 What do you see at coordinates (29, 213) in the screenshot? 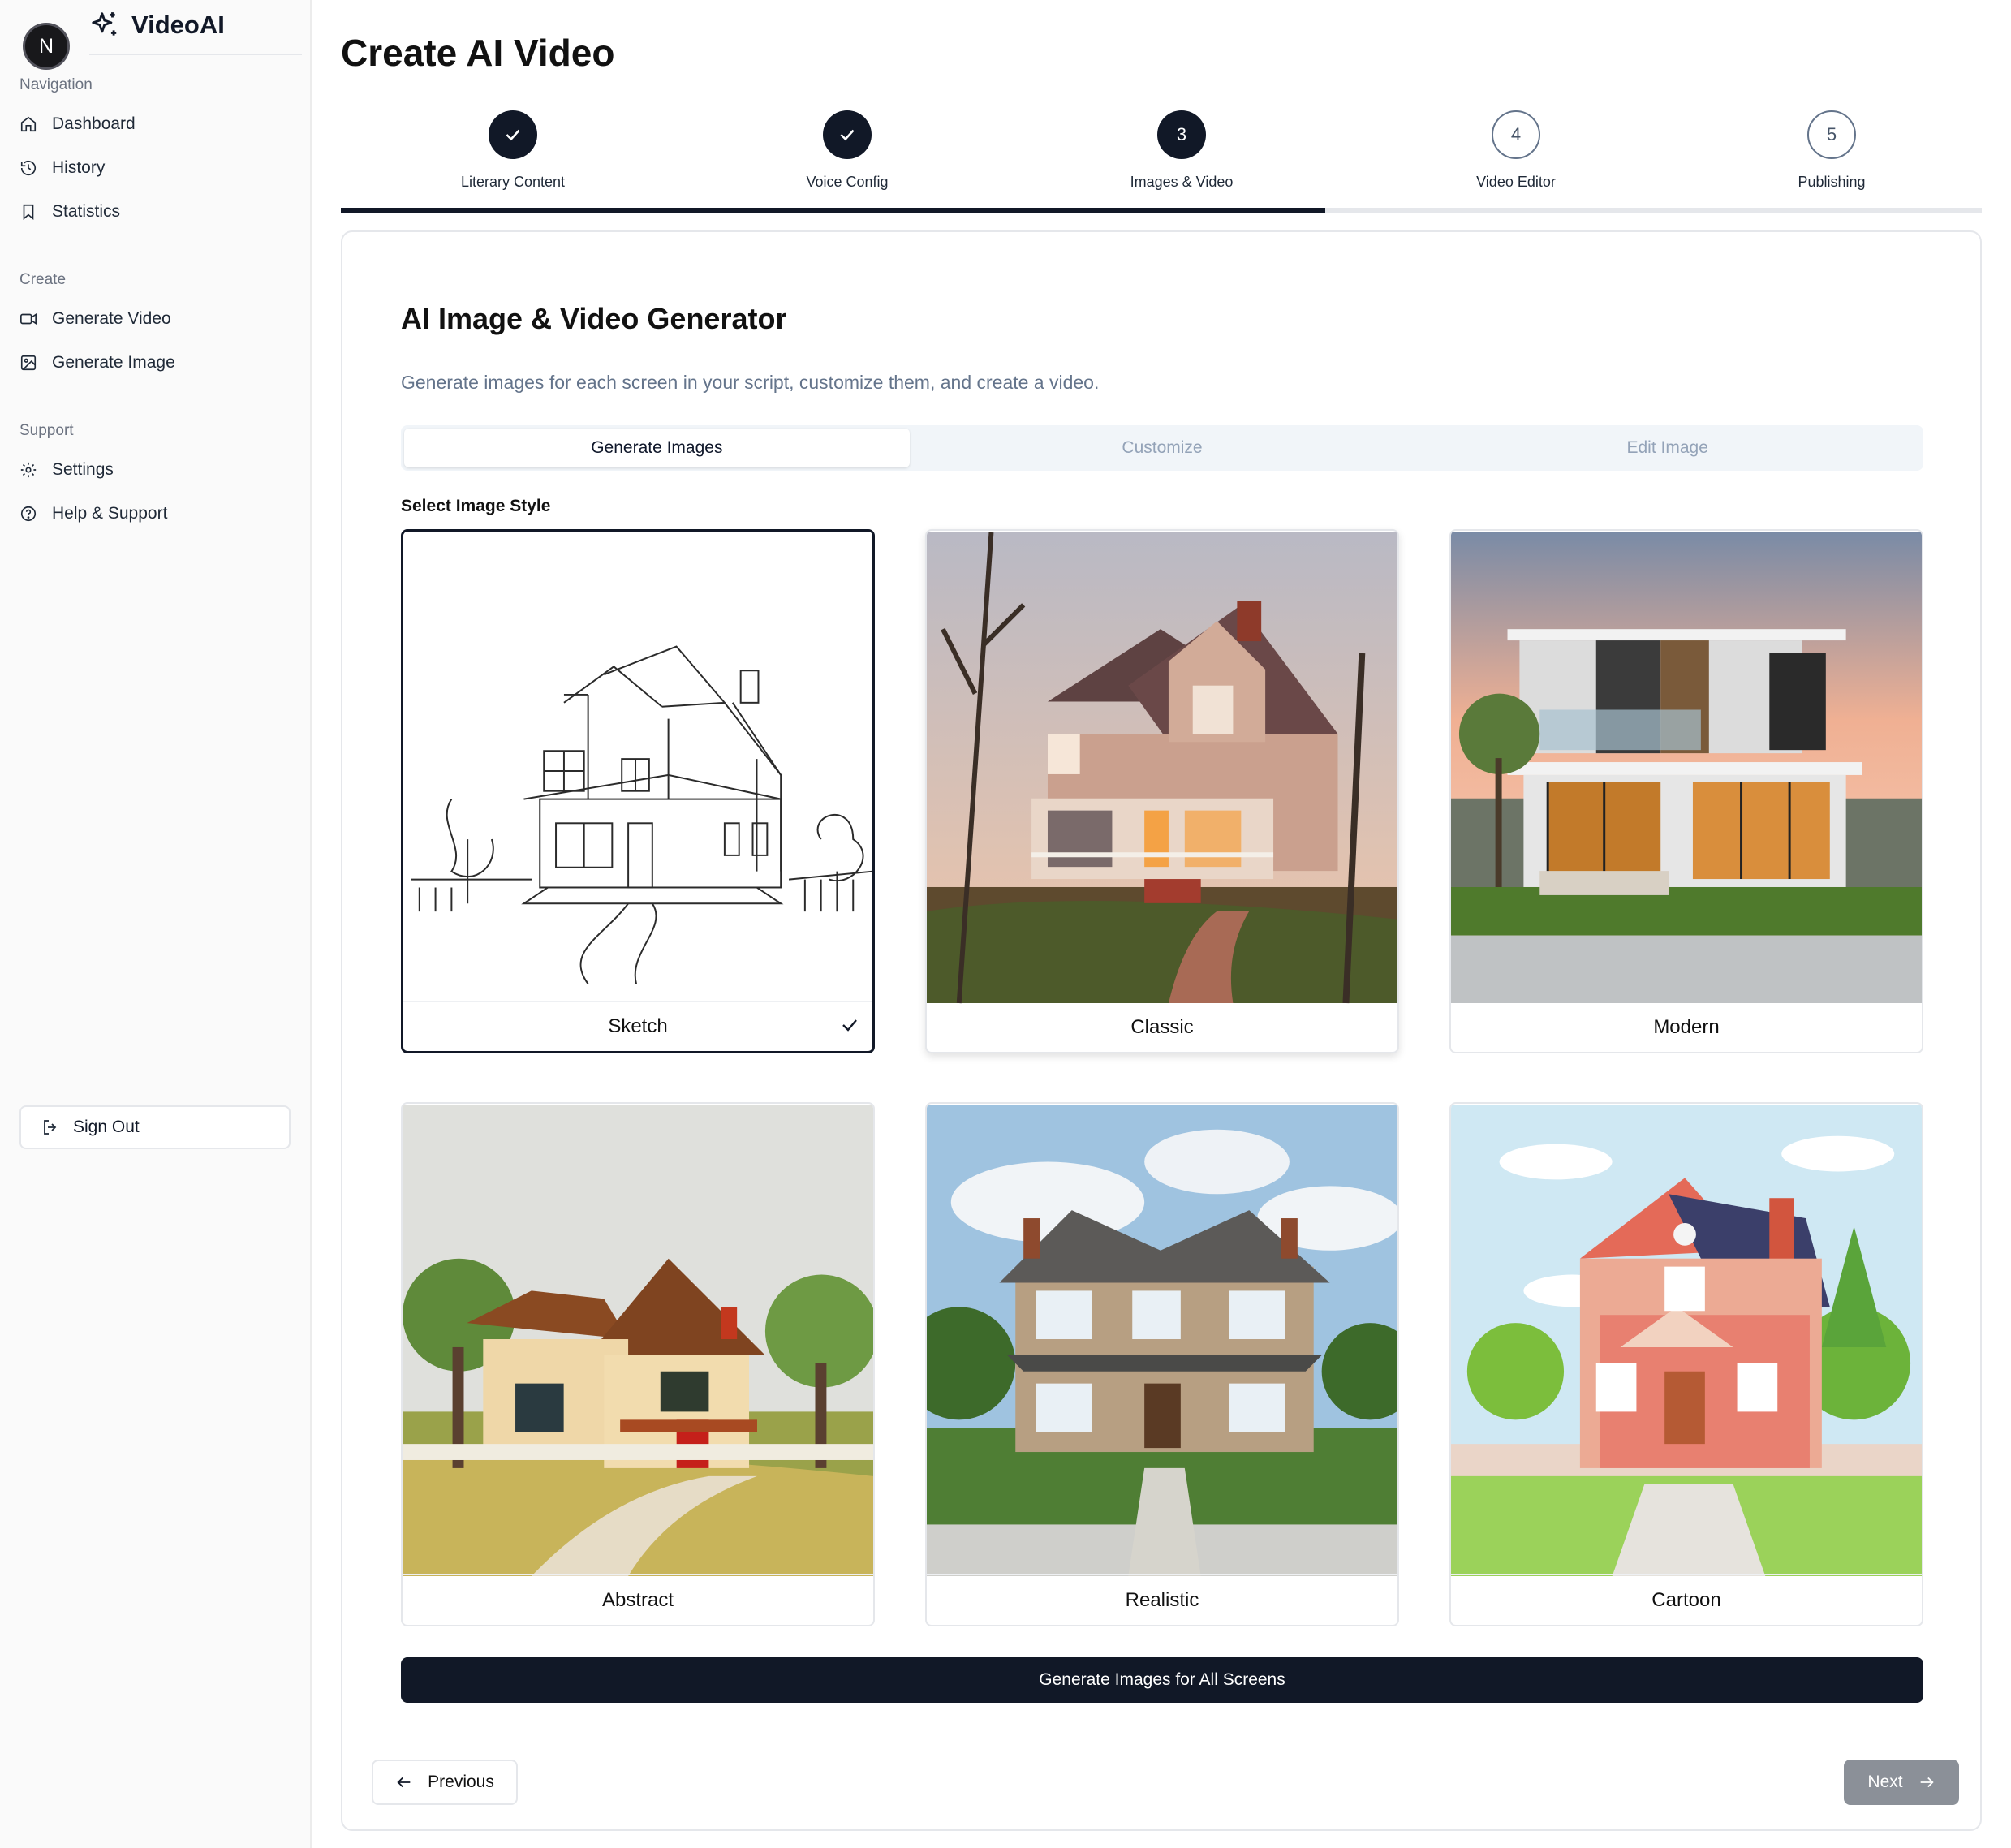
I see `bookmark-icon` at bounding box center [29, 213].